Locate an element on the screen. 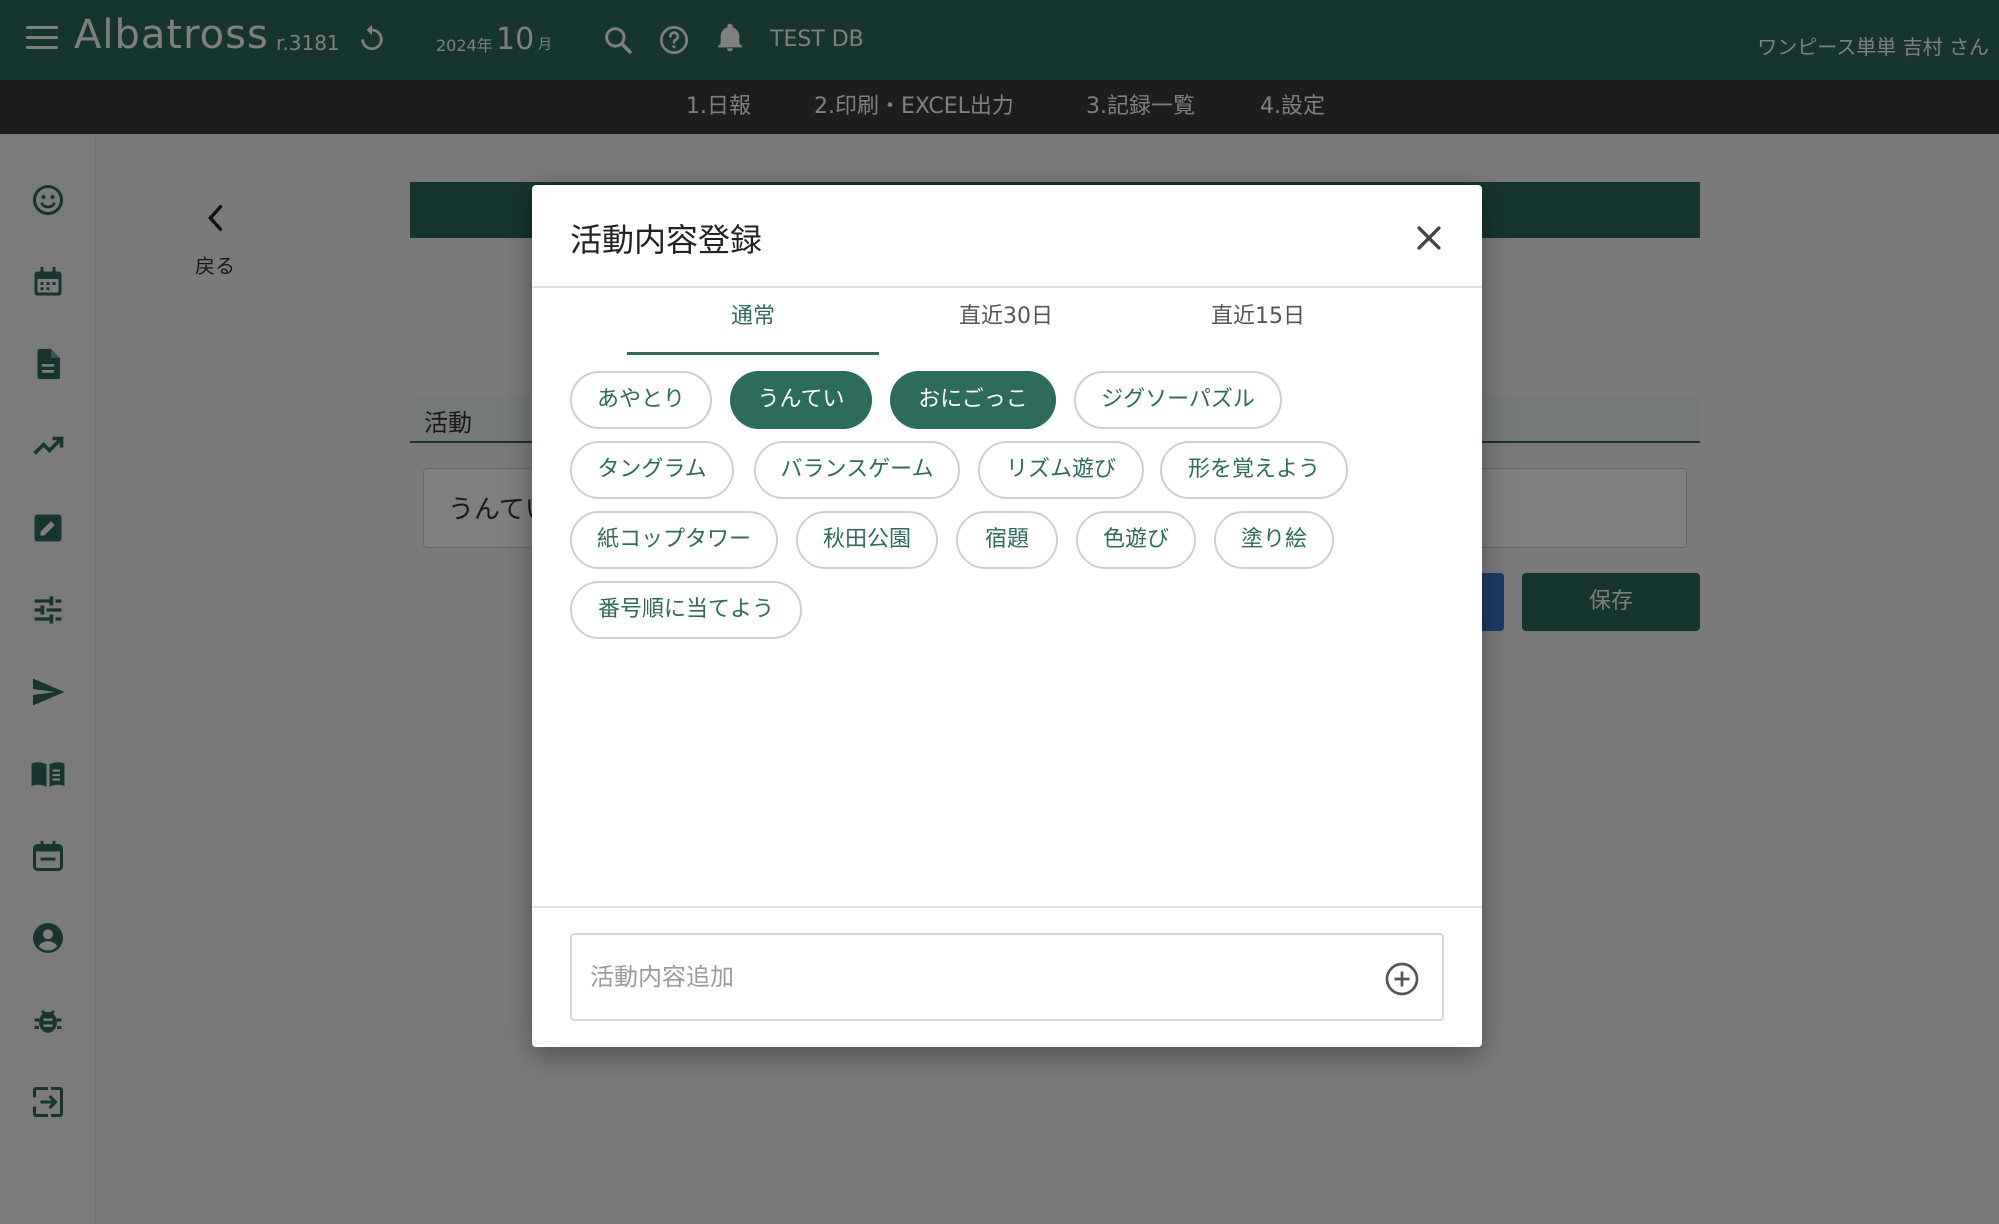 The height and width of the screenshot is (1224, 1999). close-icon is located at coordinates (1429, 238).